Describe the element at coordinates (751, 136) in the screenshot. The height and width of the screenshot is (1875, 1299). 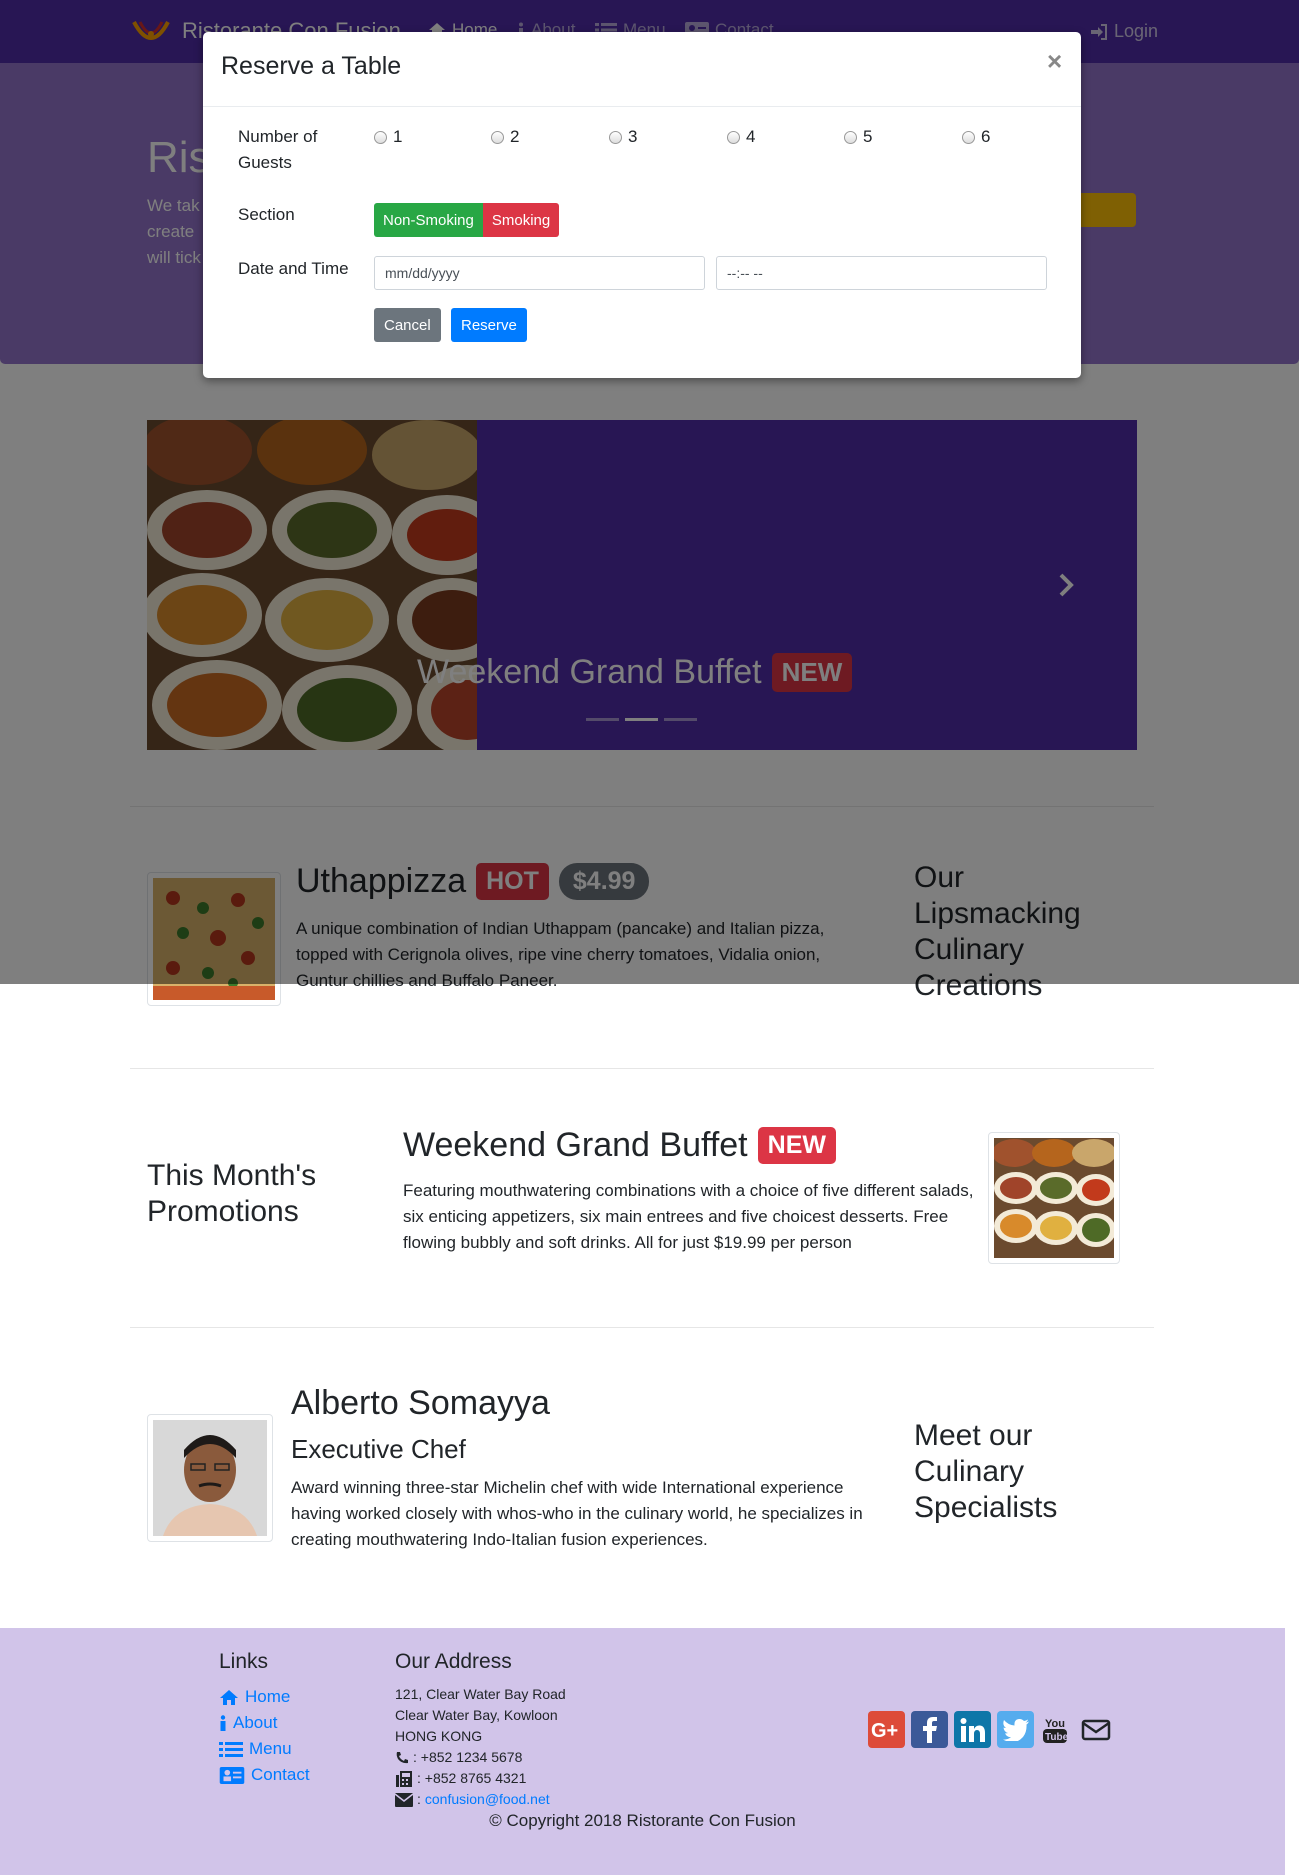
I see `radio-label: 4` at that location.